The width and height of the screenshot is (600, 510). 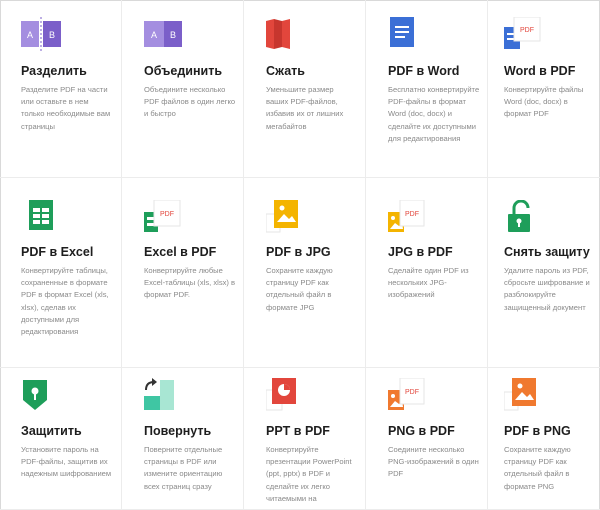 What do you see at coordinates (35, 395) in the screenshot?
I see `protect-icon` at bounding box center [35, 395].